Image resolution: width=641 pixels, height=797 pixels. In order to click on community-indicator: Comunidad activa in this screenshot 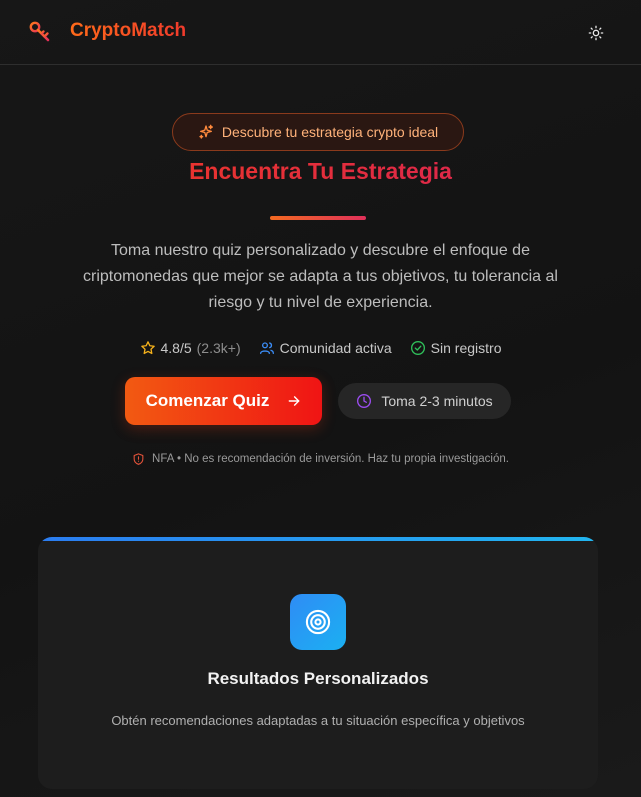, I will do `click(325, 348)`.